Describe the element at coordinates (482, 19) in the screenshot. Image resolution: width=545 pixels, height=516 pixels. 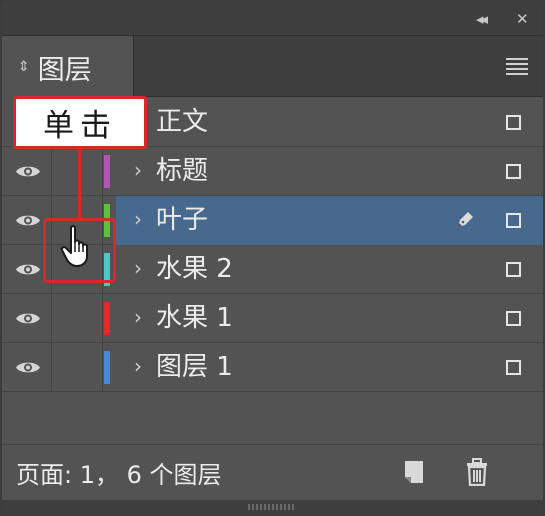
I see `collapse-icon: ◂◂` at that location.